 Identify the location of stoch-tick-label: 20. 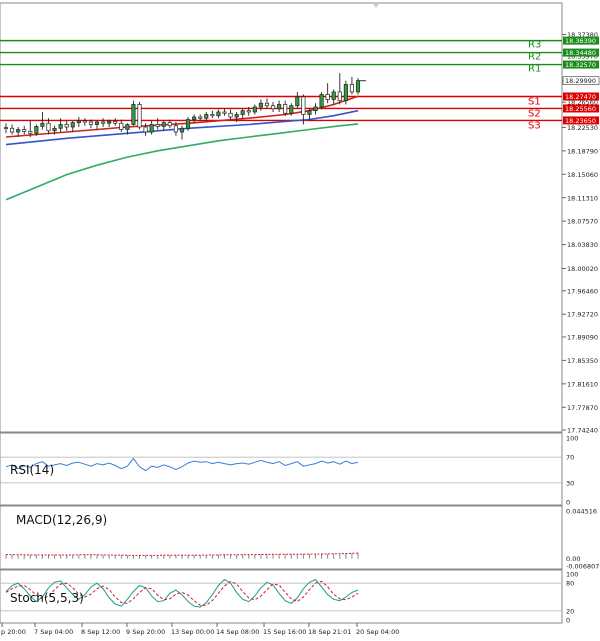
(570, 611).